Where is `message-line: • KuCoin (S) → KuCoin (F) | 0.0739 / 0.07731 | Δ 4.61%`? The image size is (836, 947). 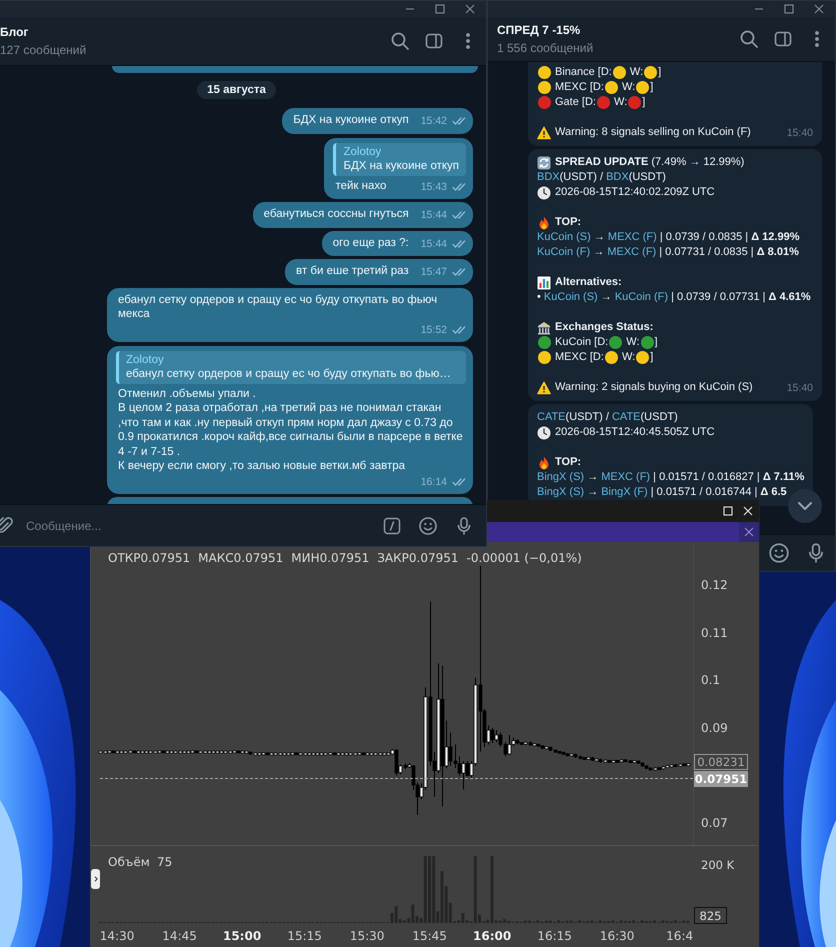 message-line: • KuCoin (S) → KuCoin (F) | 0.0739 / 0.07731 | Δ 4.61% is located at coordinates (674, 297).